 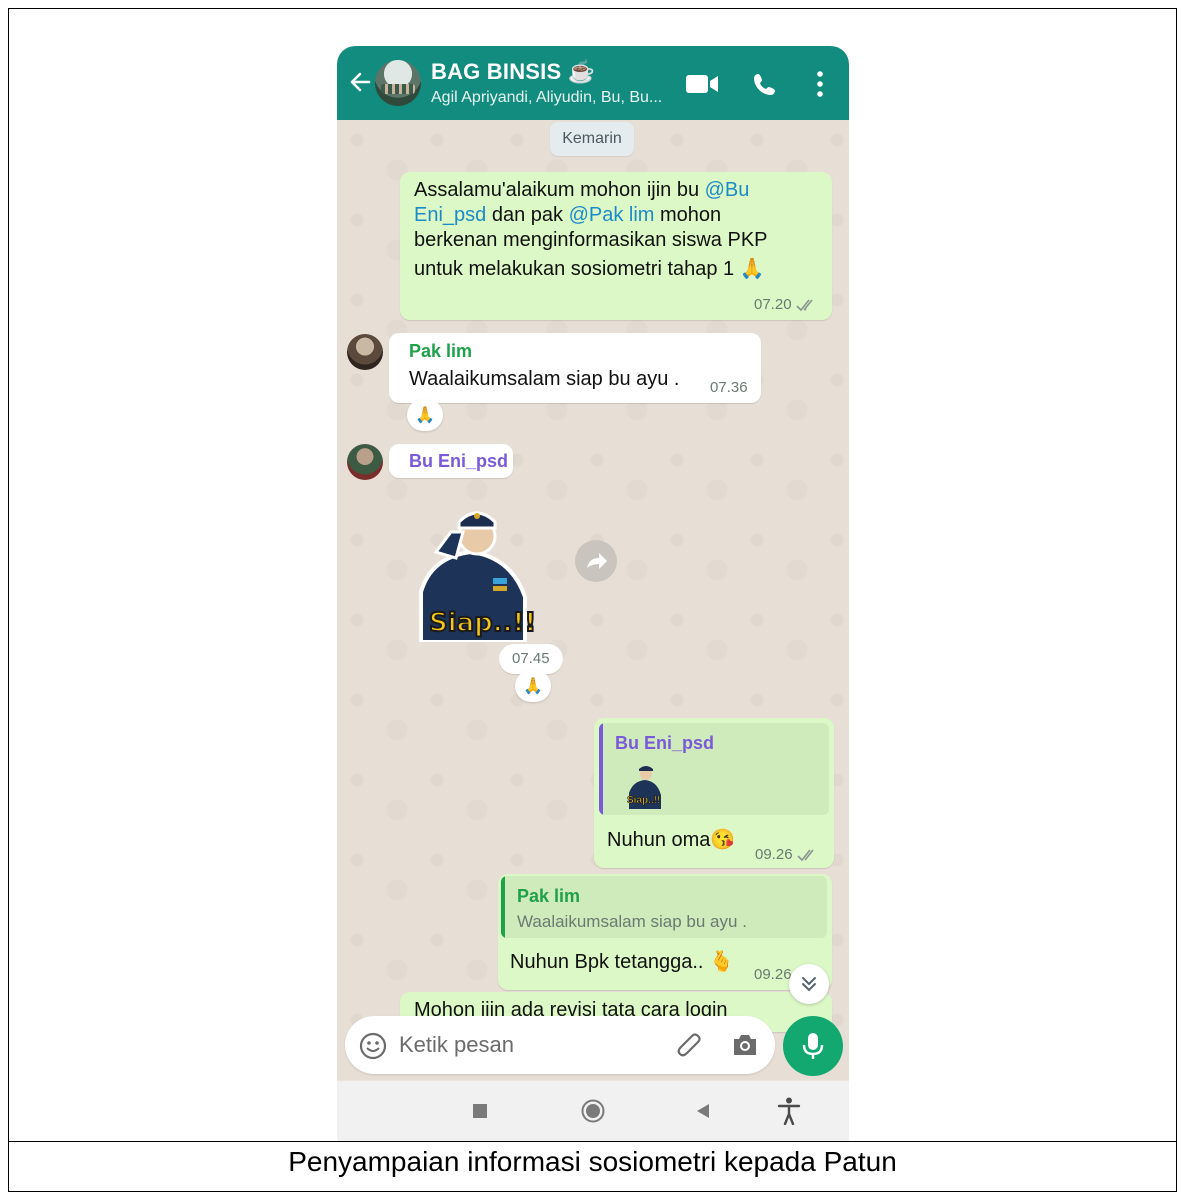 What do you see at coordinates (789, 1111) in the screenshot?
I see `accessibility-icon` at bounding box center [789, 1111].